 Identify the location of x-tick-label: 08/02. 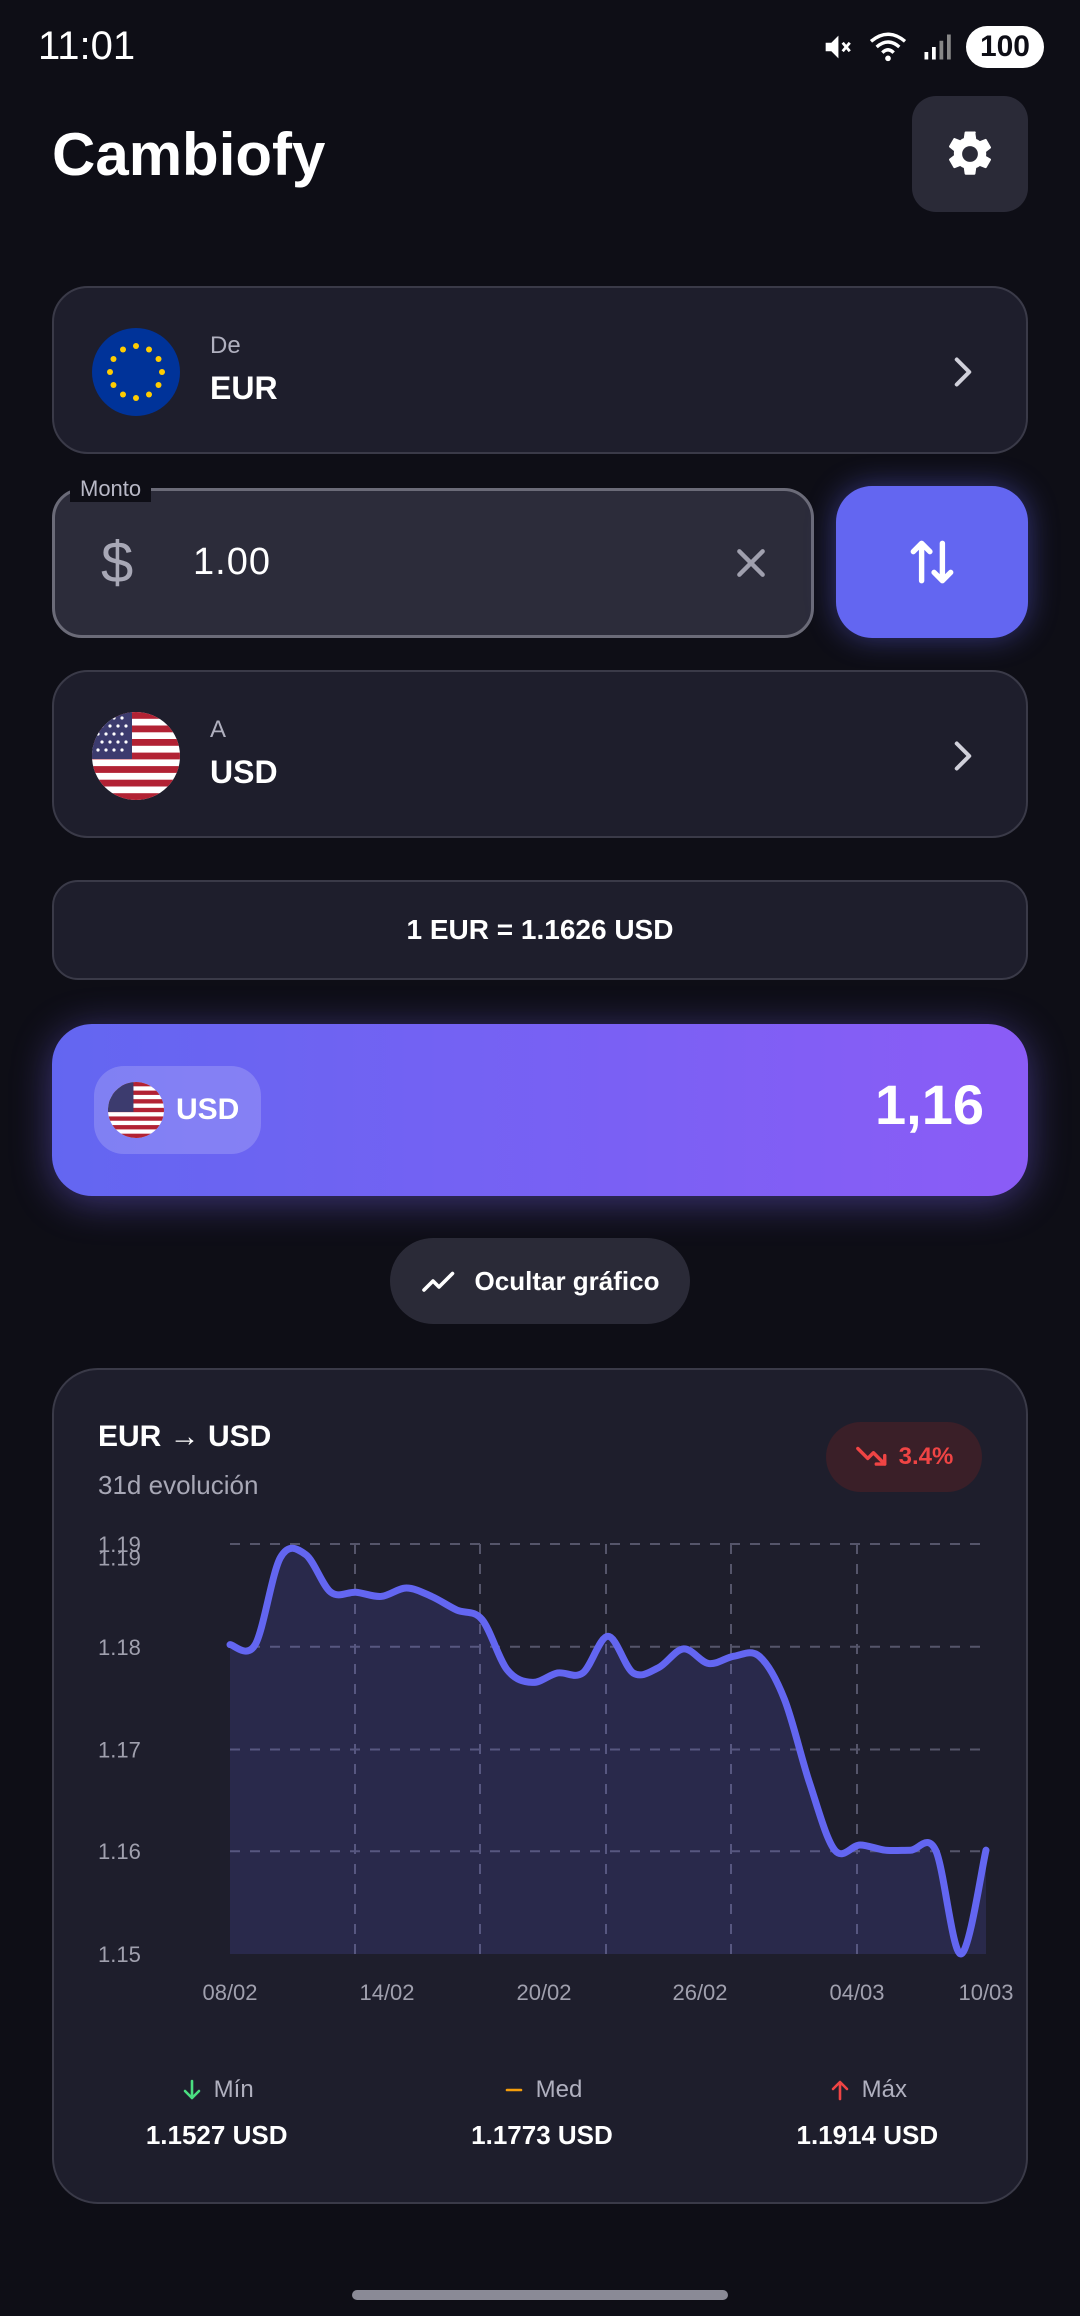
(229, 1992).